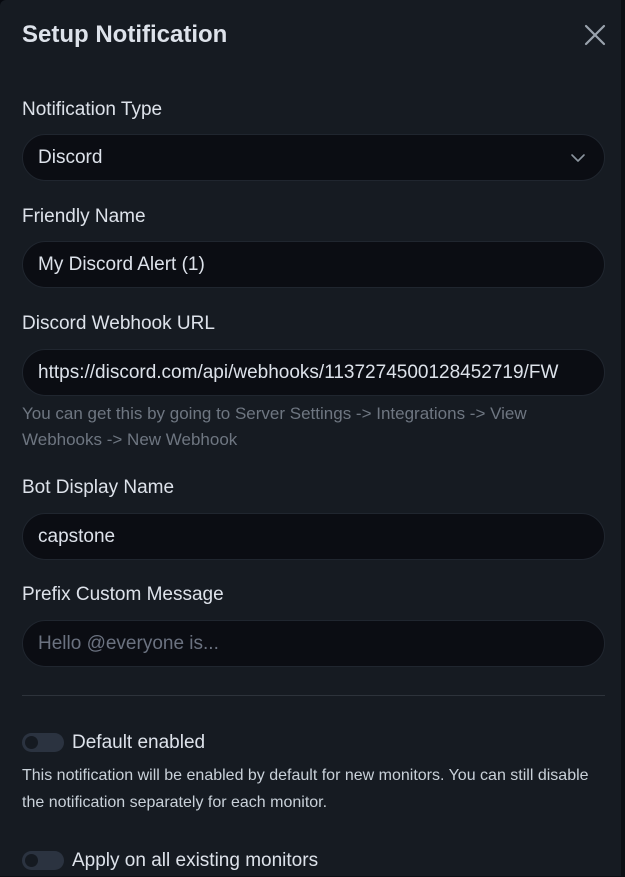  Describe the element at coordinates (125, 34) in the screenshot. I see `dialog-title: Setup Notification` at that location.